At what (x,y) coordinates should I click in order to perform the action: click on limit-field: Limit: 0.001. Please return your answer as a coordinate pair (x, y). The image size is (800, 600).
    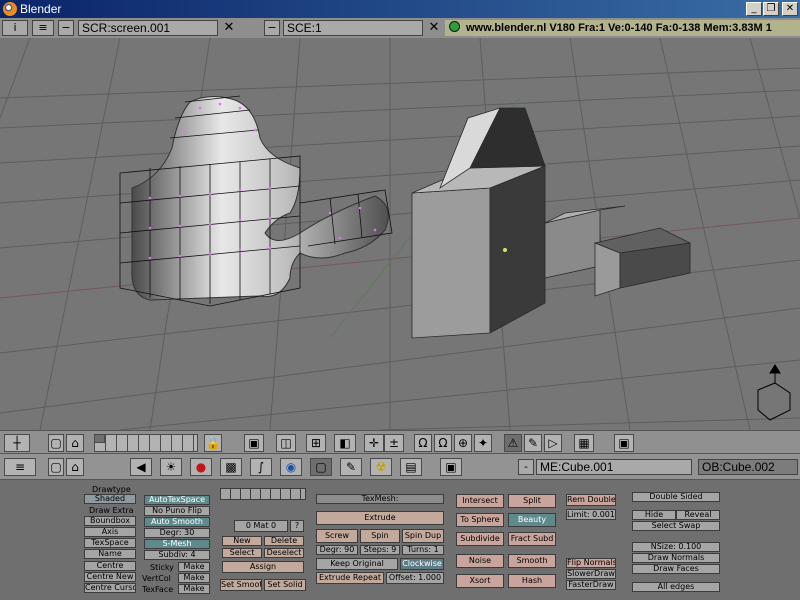
    Looking at the image, I should click on (591, 514).